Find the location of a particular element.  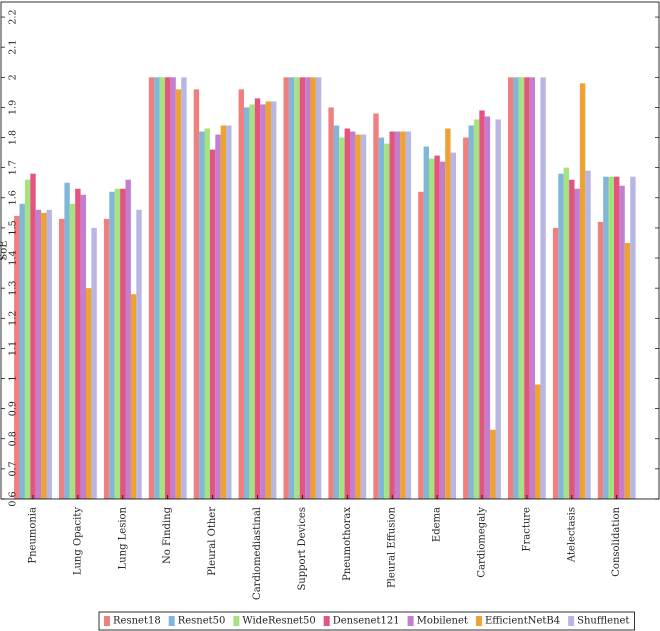

y-tick-label: 0.9 is located at coordinates (13, 408).